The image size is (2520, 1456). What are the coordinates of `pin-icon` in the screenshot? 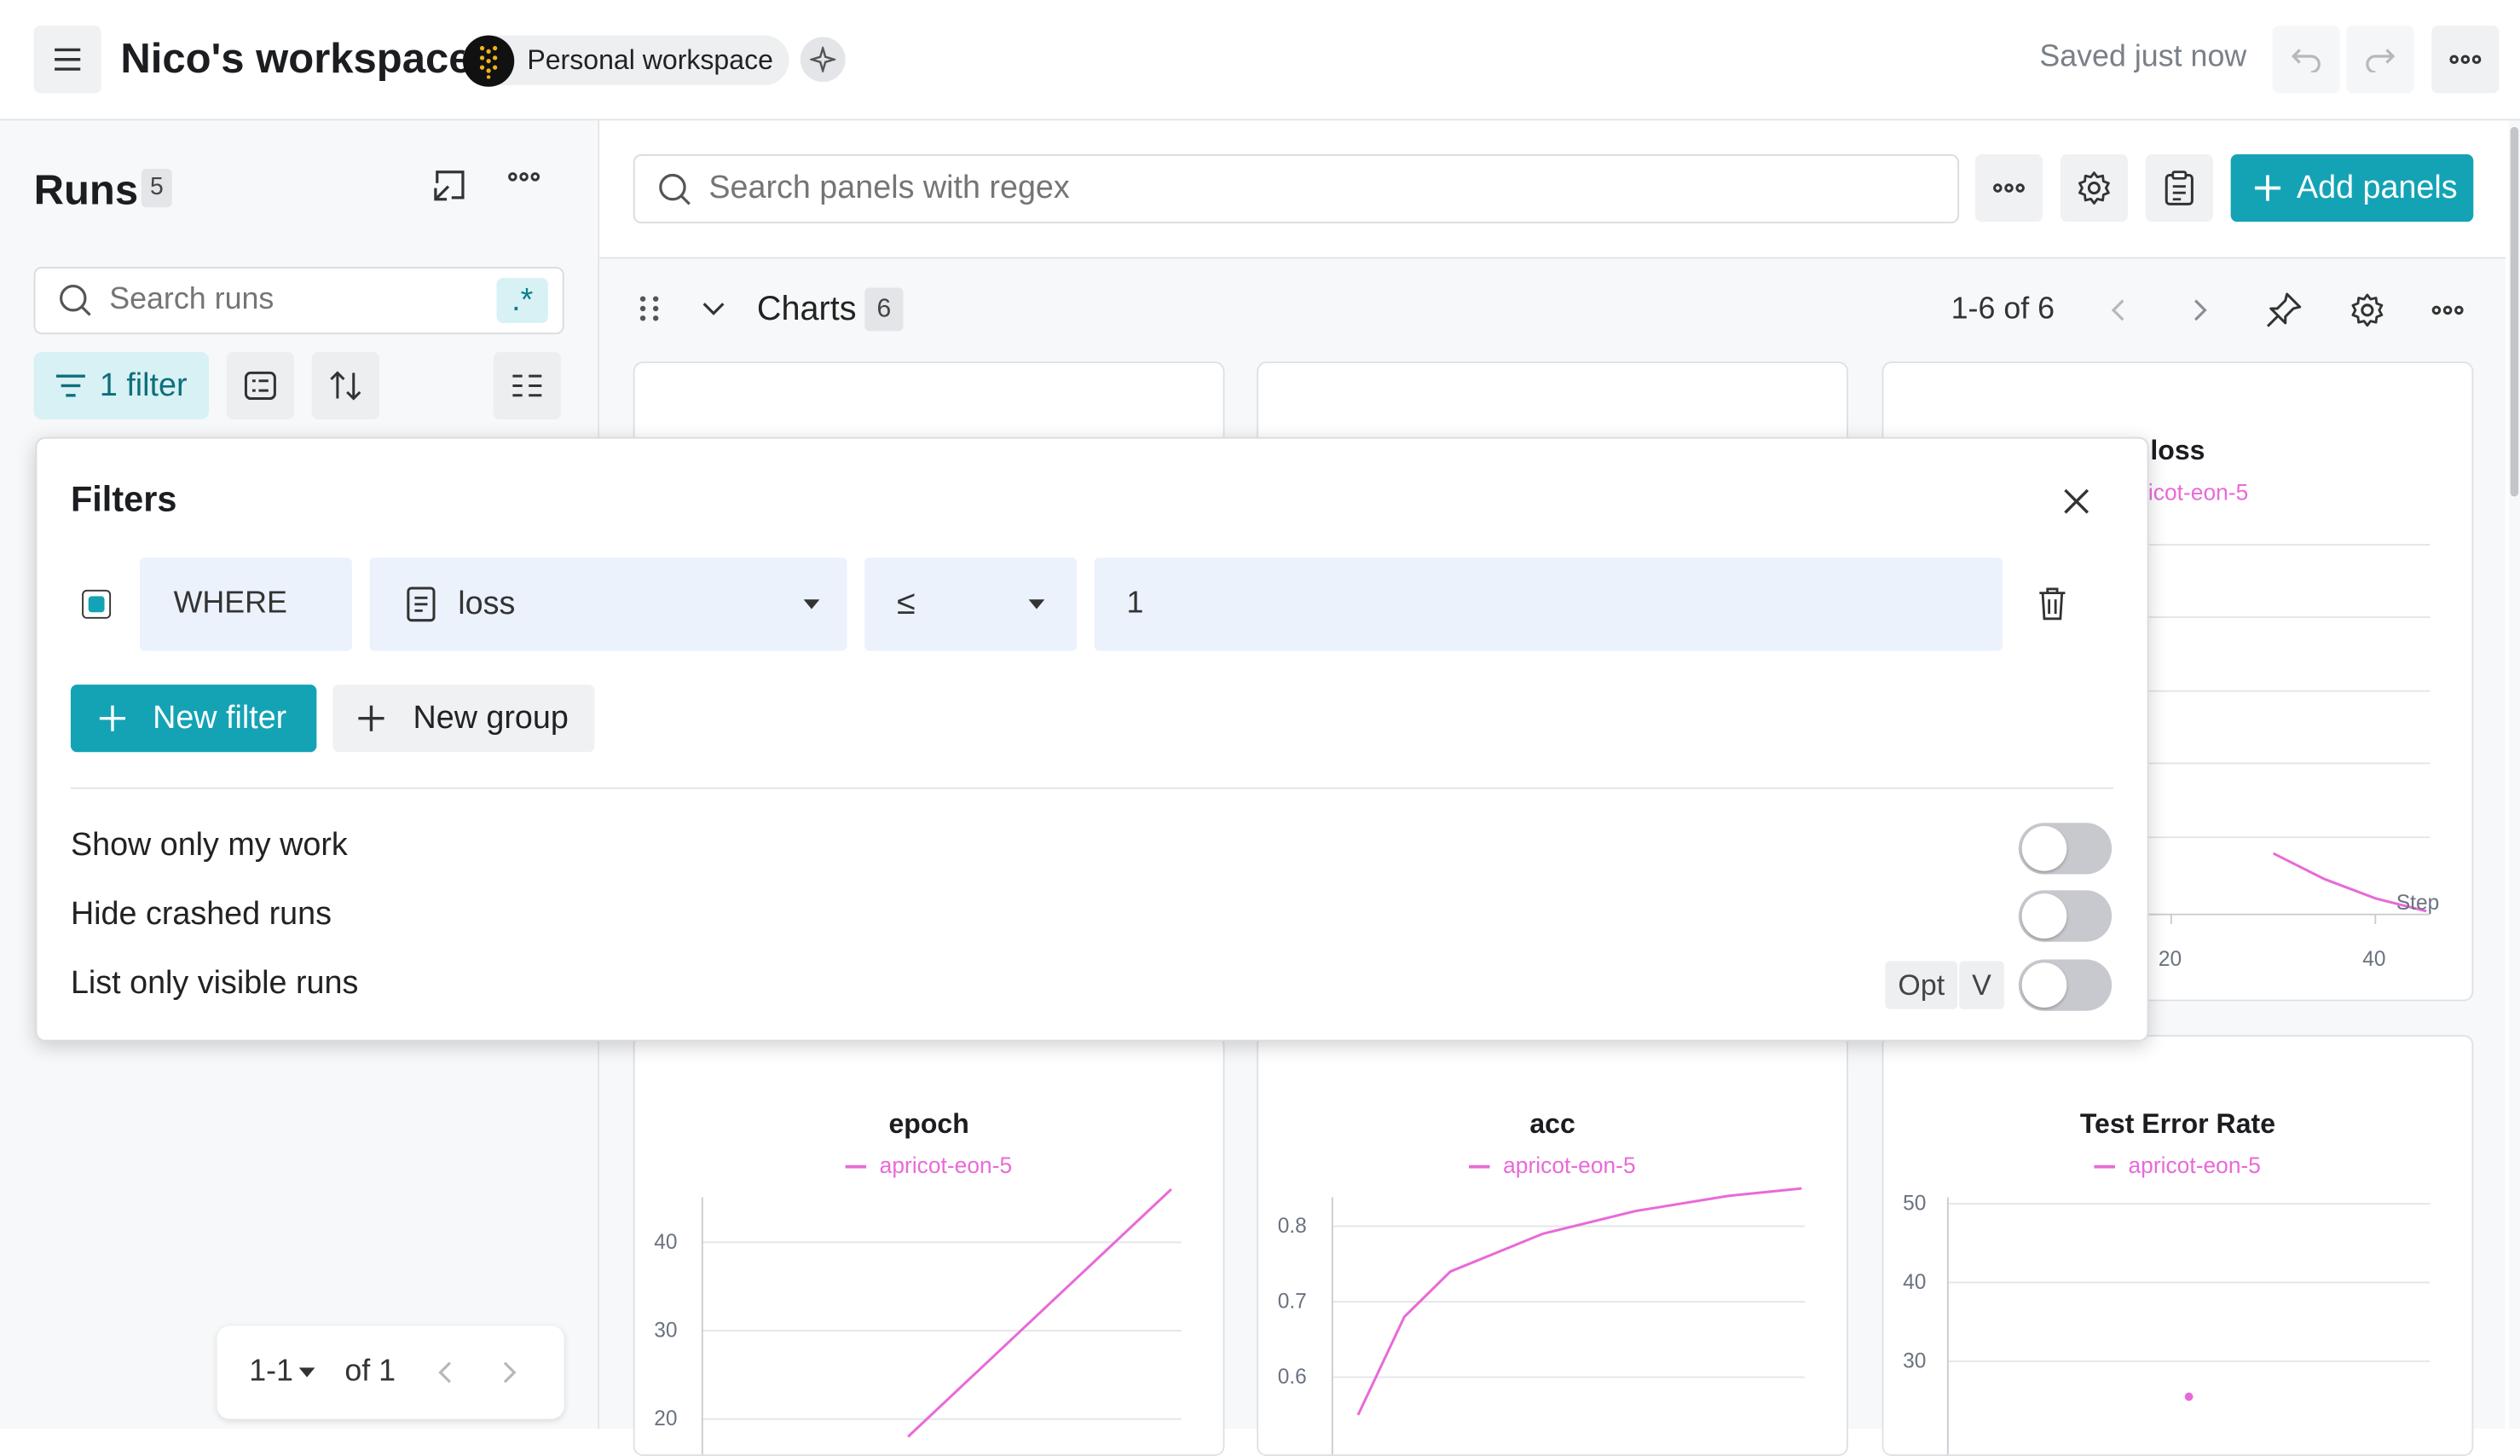 It's located at (2283, 310).